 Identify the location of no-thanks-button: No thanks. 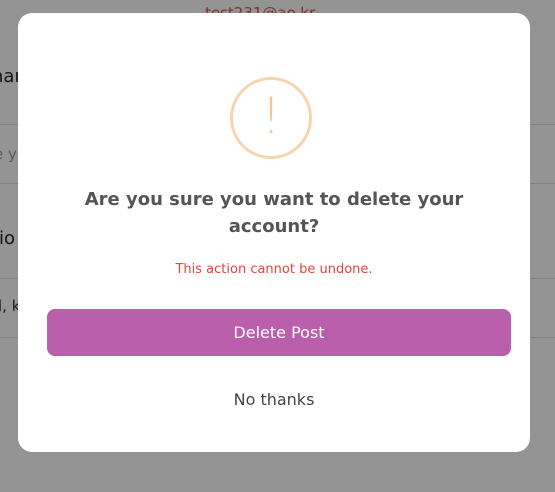
(274, 399).